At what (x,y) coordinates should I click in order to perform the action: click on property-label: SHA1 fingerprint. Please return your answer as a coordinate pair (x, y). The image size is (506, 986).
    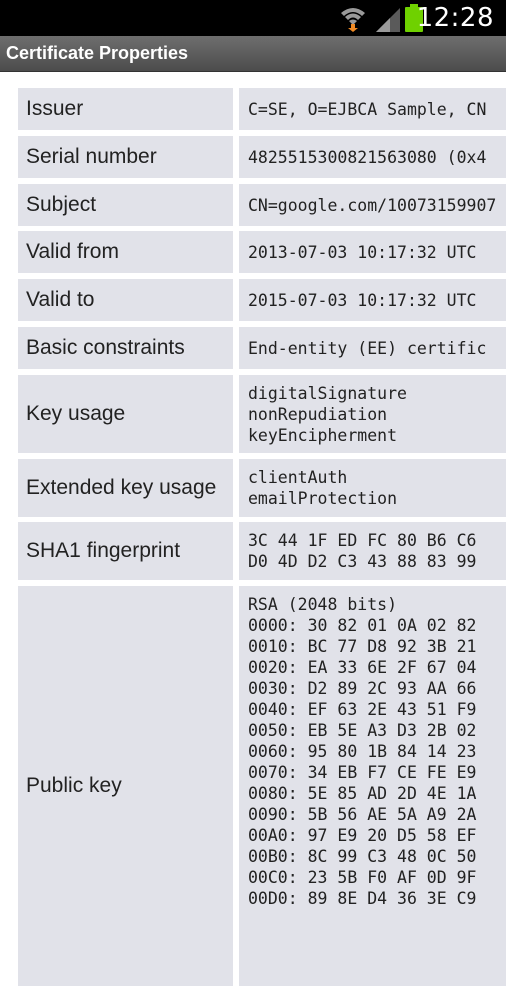
    Looking at the image, I should click on (125, 551).